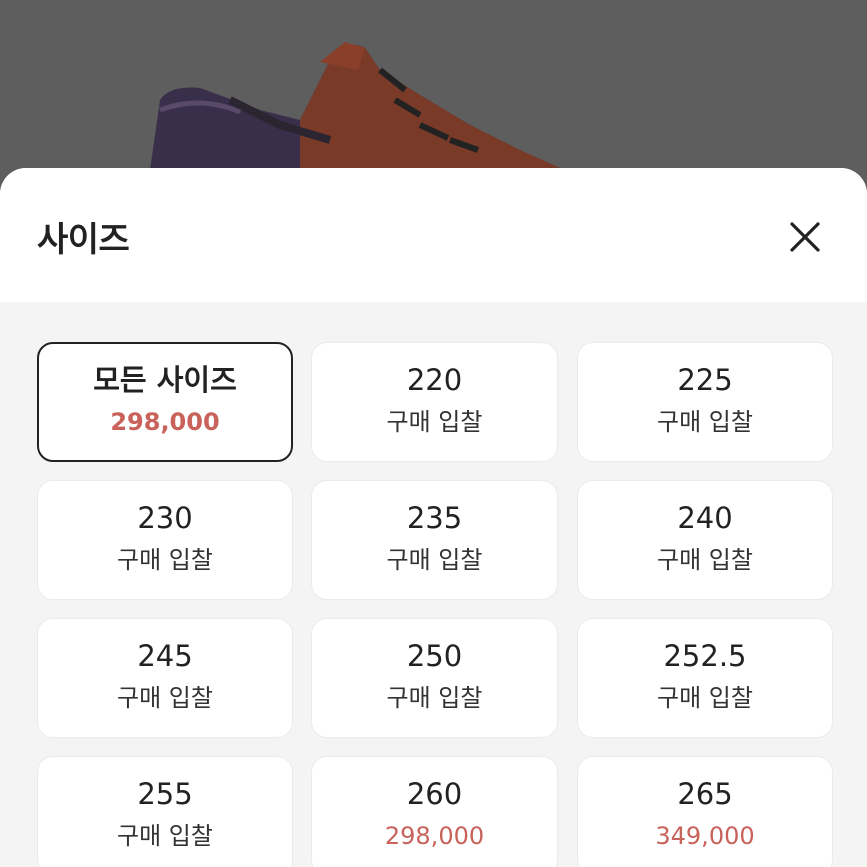  Describe the element at coordinates (705, 811) in the screenshot. I see `size-option: 265 349,000` at that location.